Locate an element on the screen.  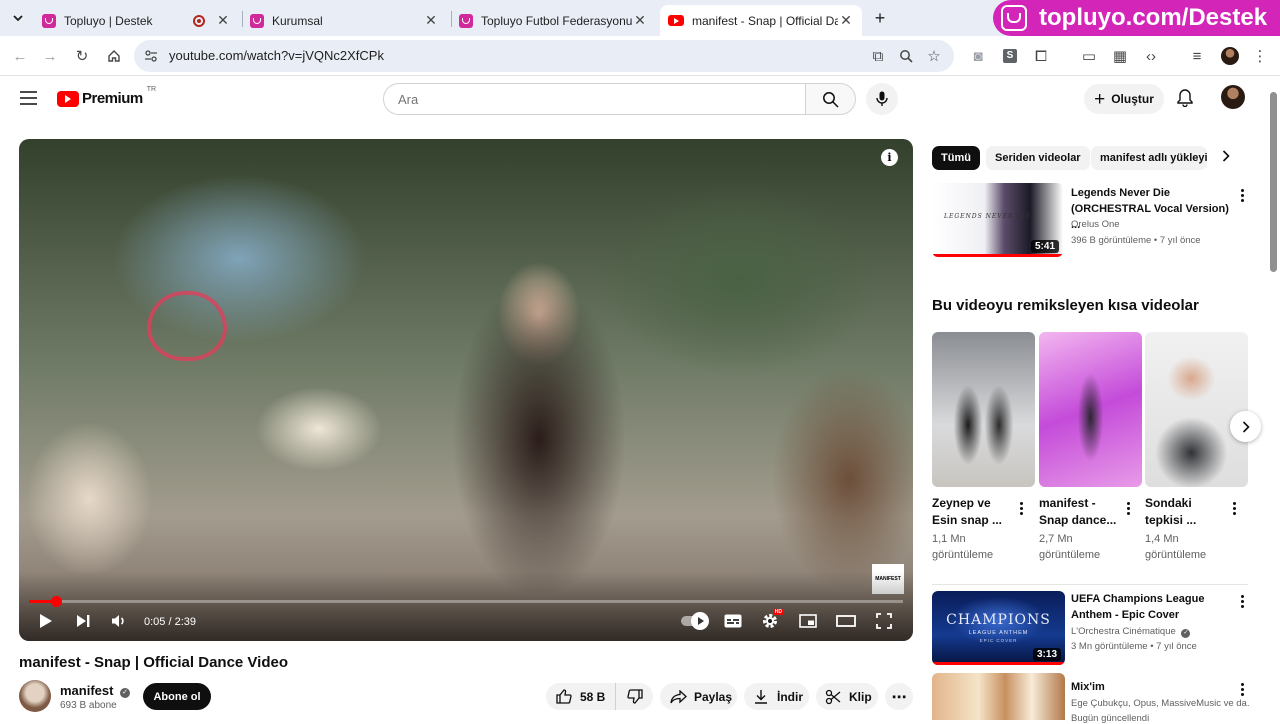
rec-channel: Orelus One is located at coordinates (1095, 224).